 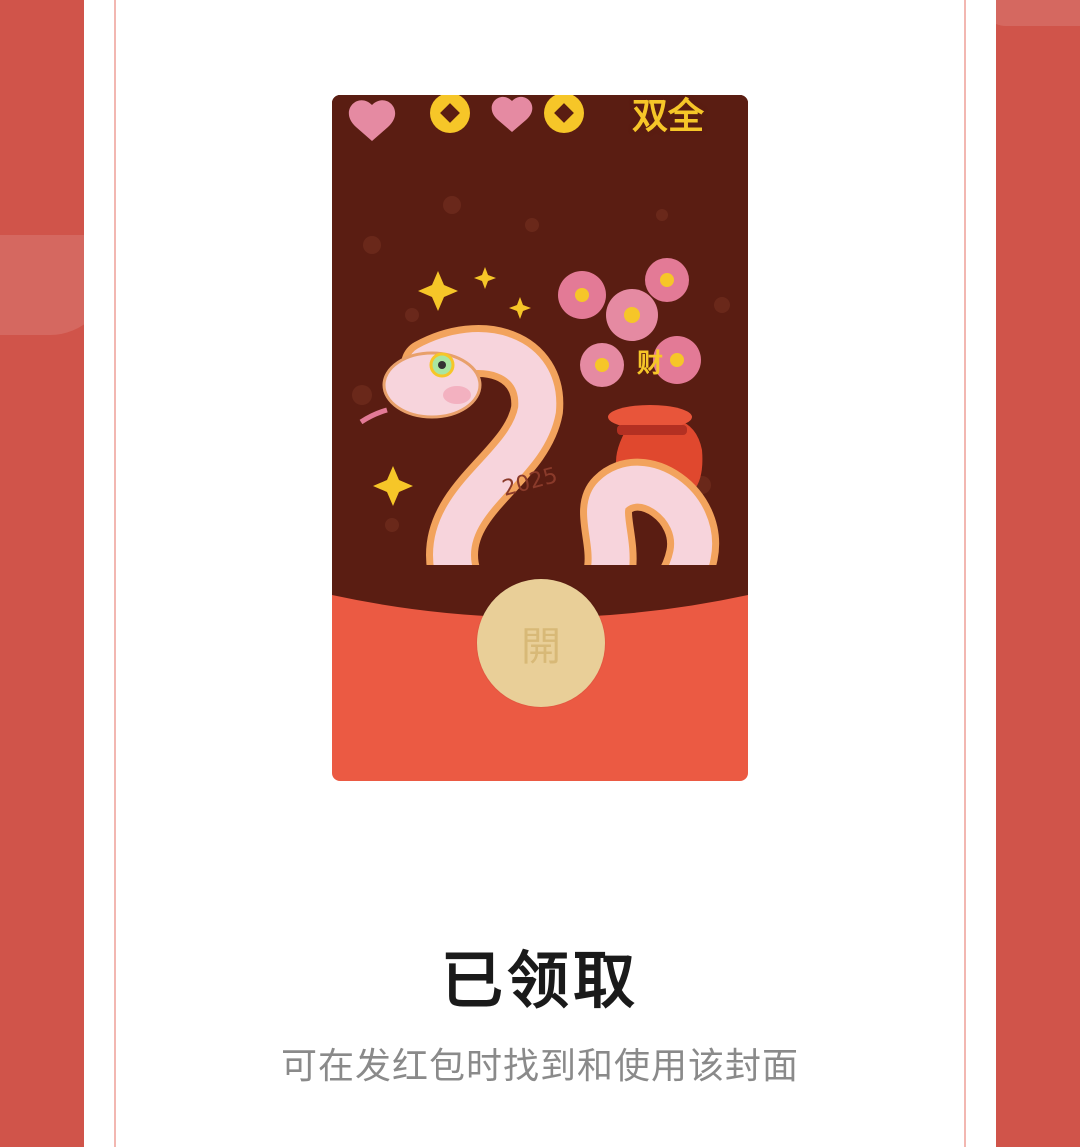 I want to click on open-button: 開, so click(x=541, y=643).